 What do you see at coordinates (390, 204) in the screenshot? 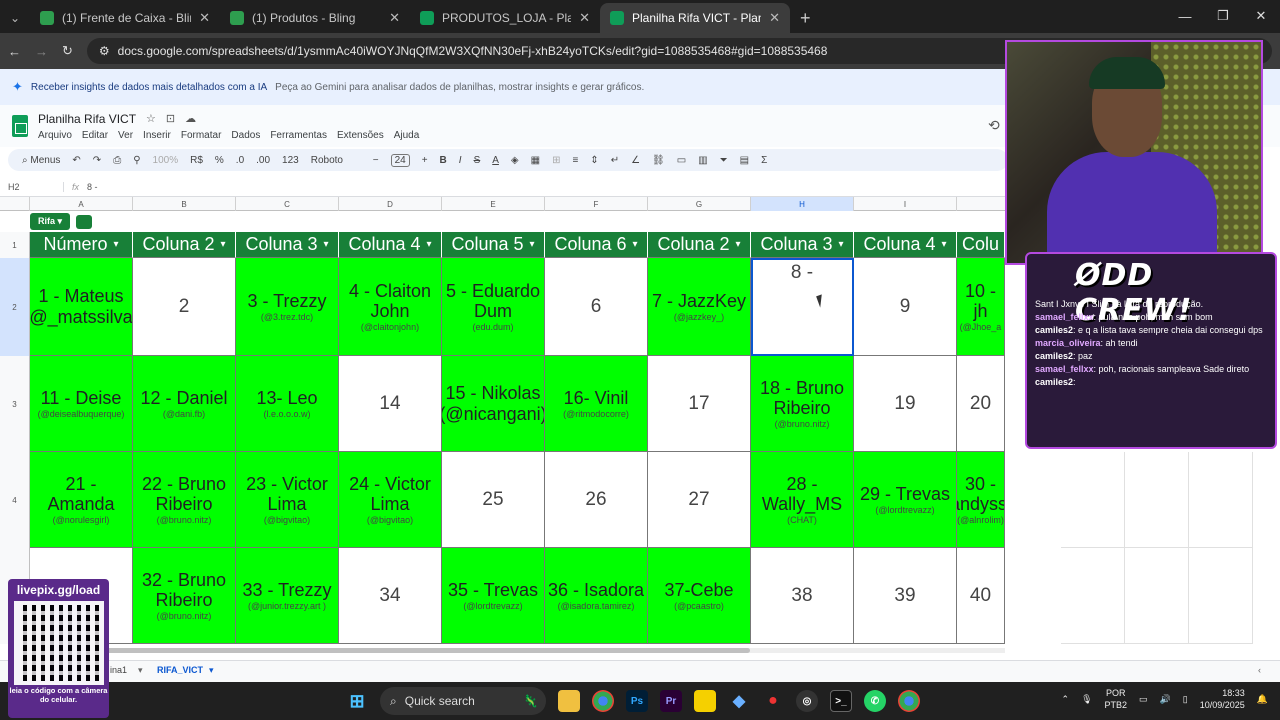
I see `column-header-d: D` at bounding box center [390, 204].